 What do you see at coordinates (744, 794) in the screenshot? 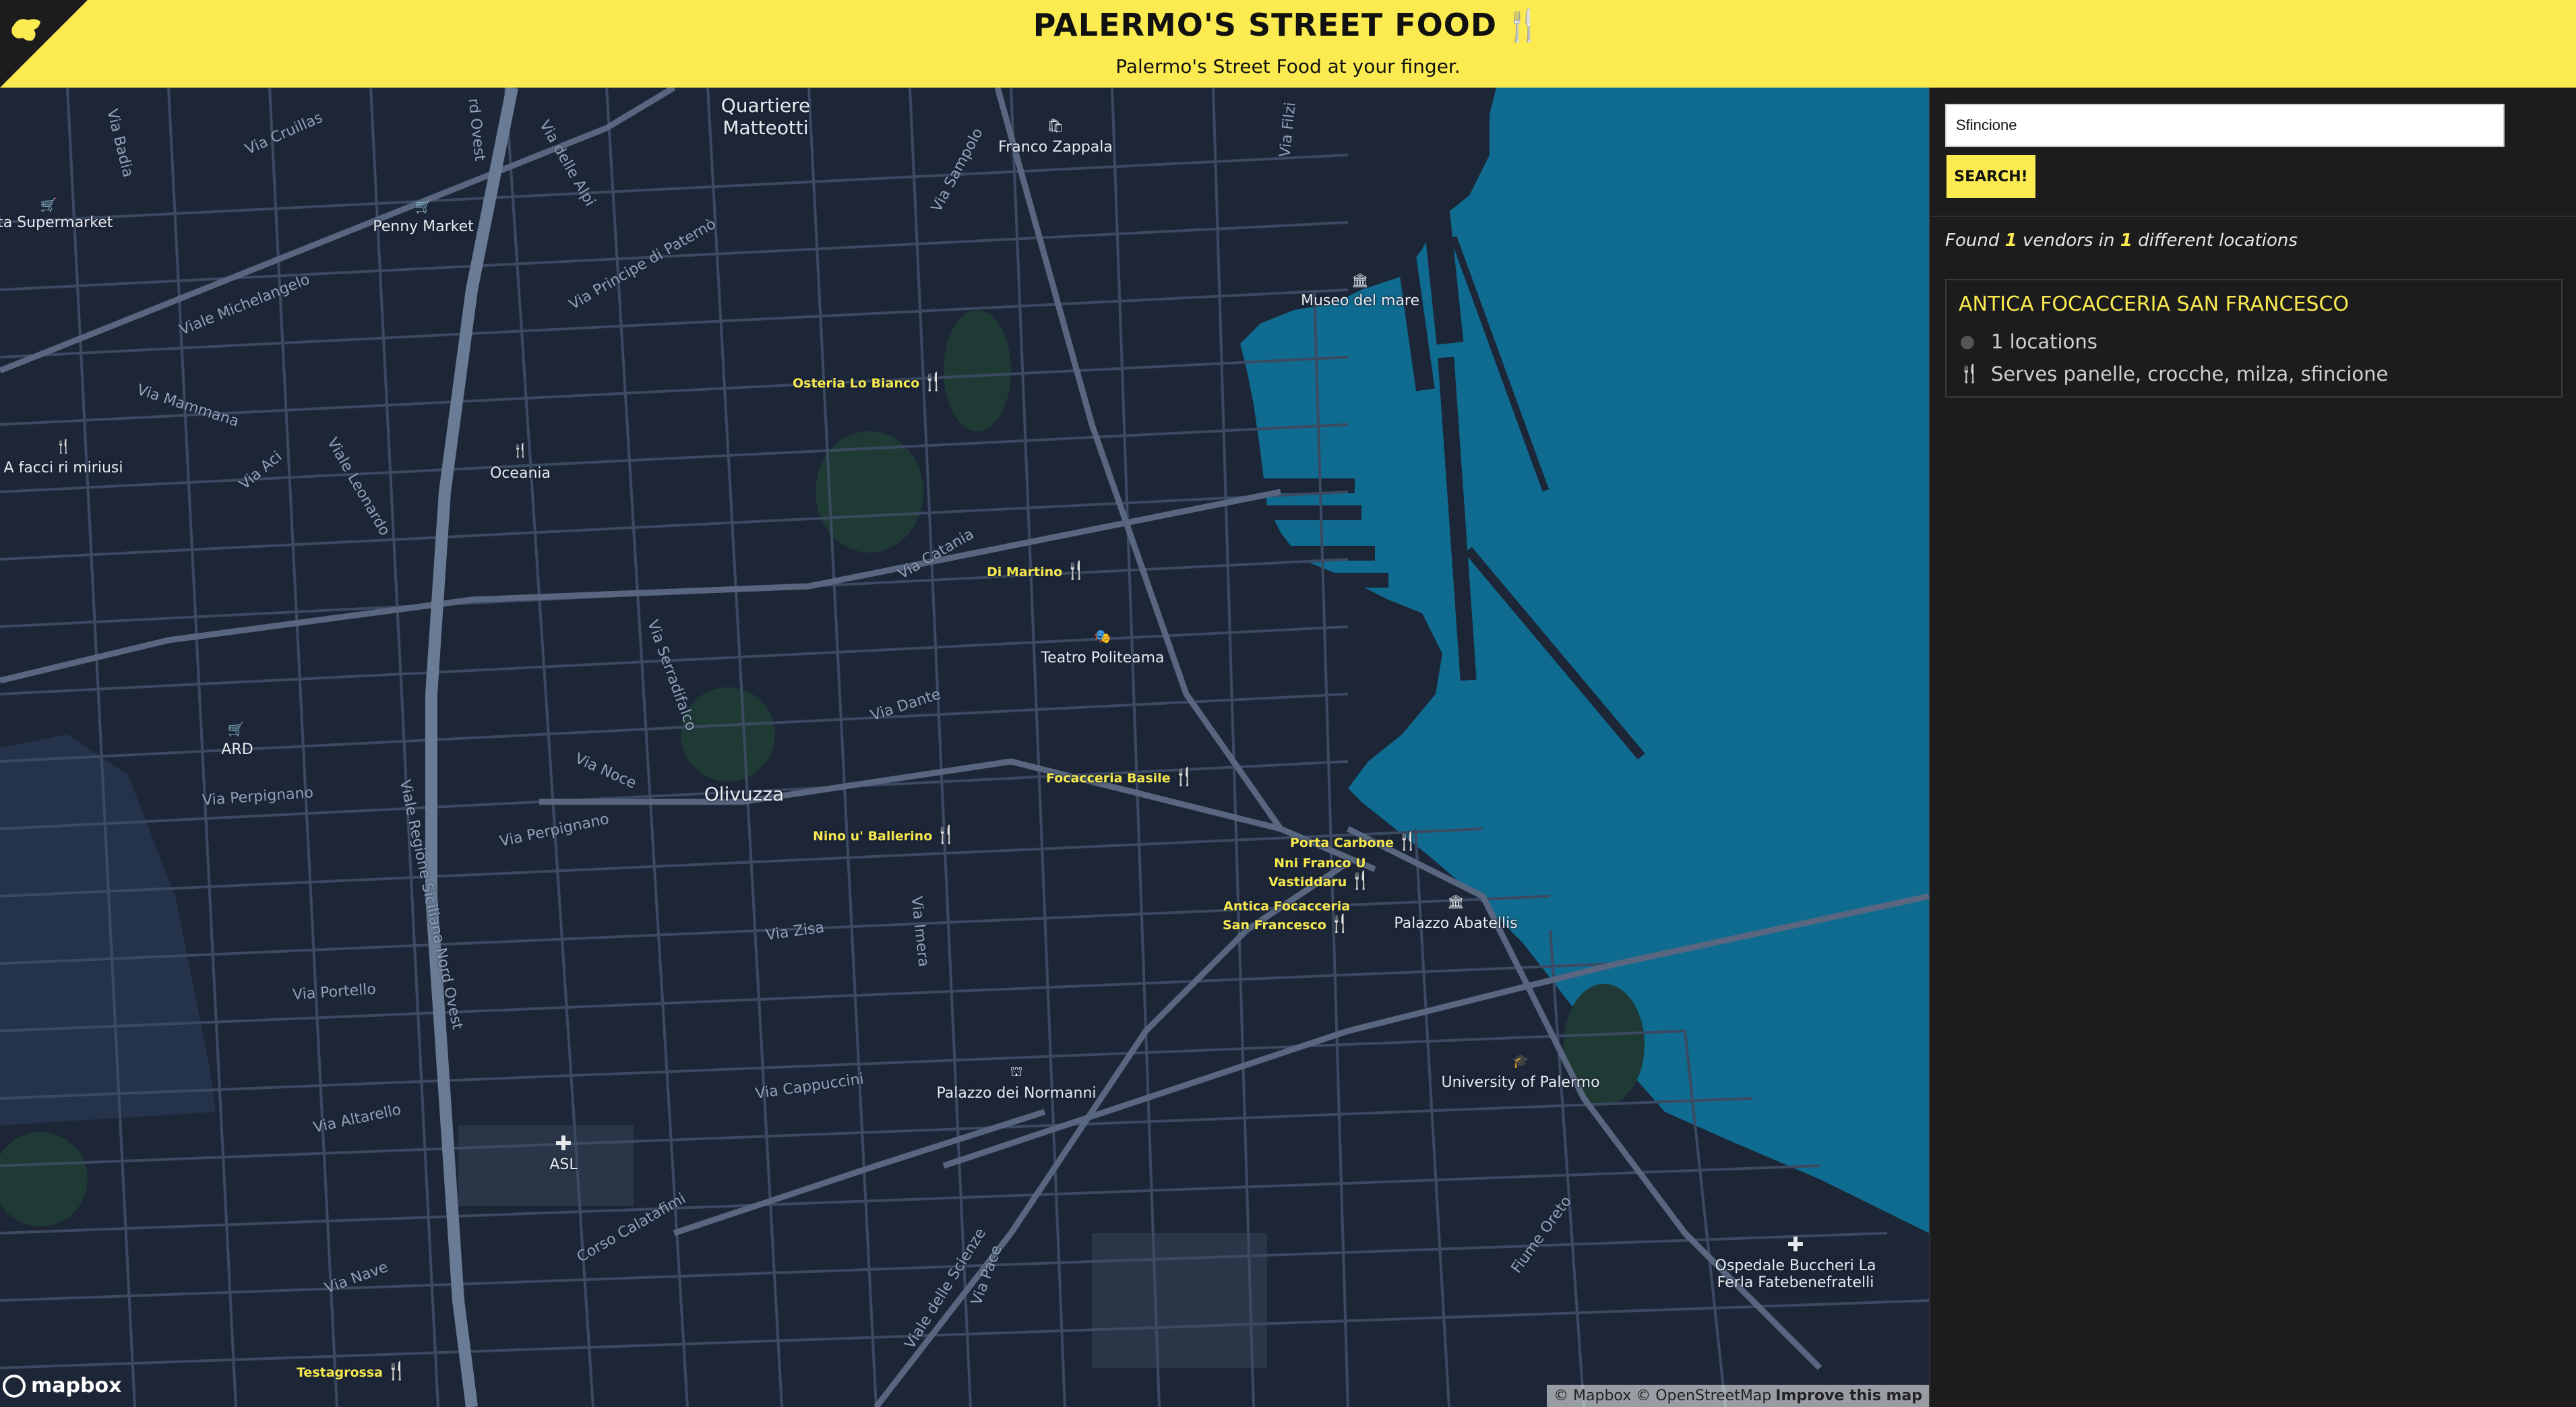
I see `place-olivuzza: Olivuzza` at bounding box center [744, 794].